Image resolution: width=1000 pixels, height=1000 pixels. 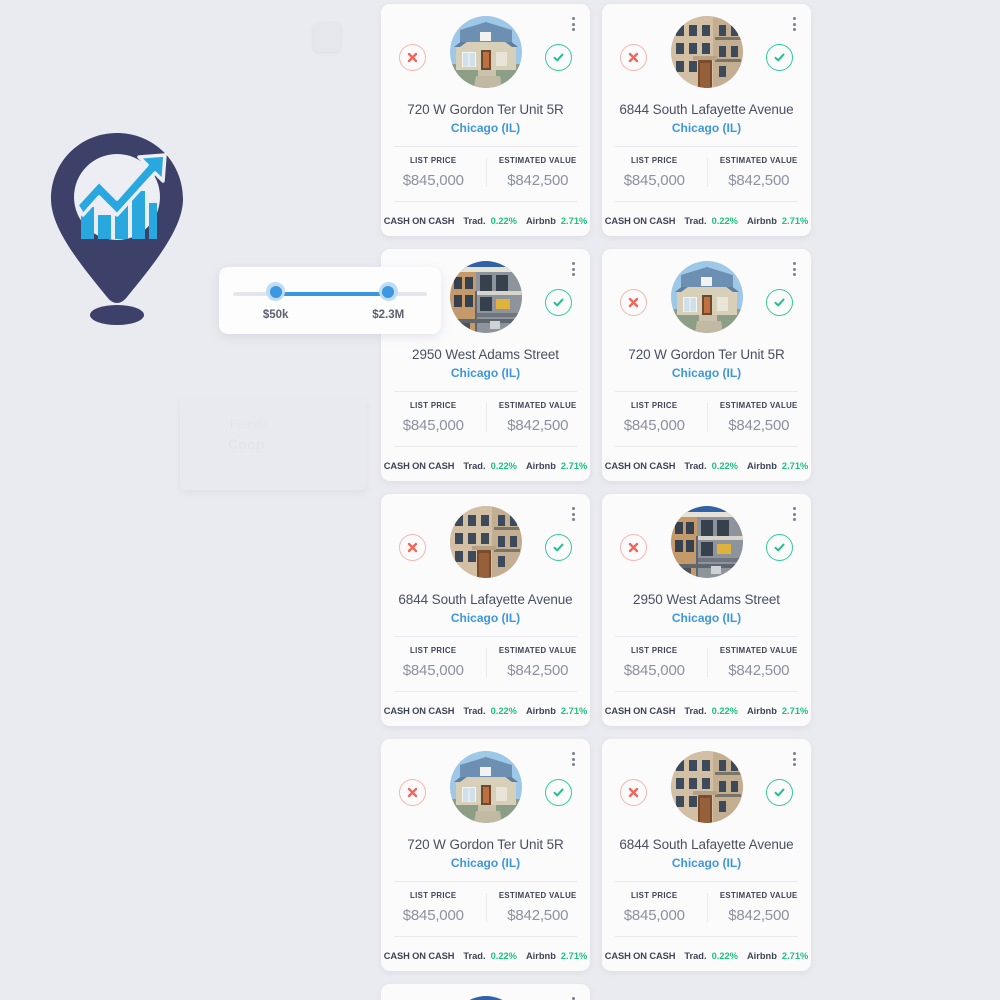 What do you see at coordinates (540, 221) in the screenshot?
I see `airbnb-label: Airbnb` at bounding box center [540, 221].